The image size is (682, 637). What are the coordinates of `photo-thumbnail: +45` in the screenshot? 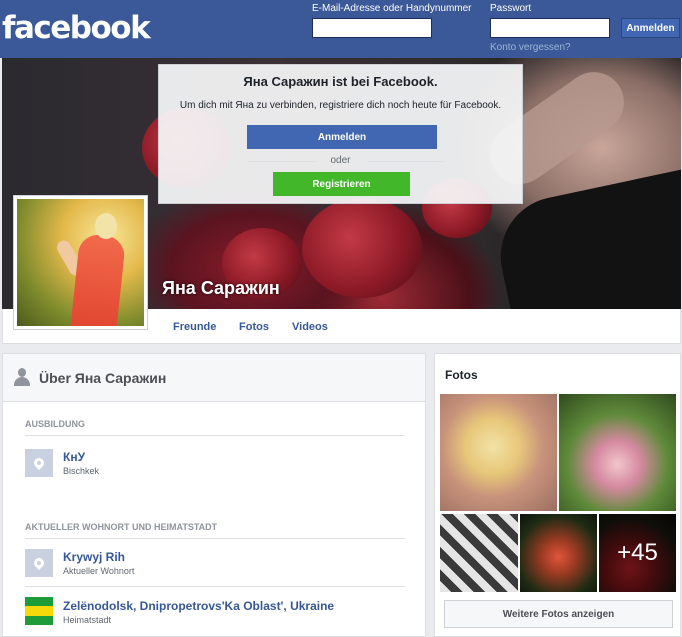 It's located at (637, 553).